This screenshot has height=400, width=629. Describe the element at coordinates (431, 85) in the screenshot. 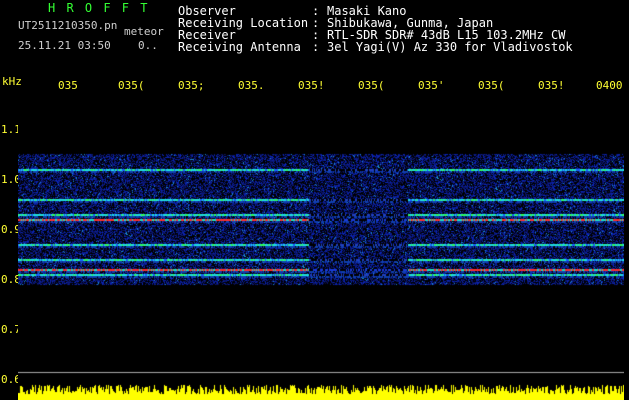

I see `x-tick-label: 035'` at that location.